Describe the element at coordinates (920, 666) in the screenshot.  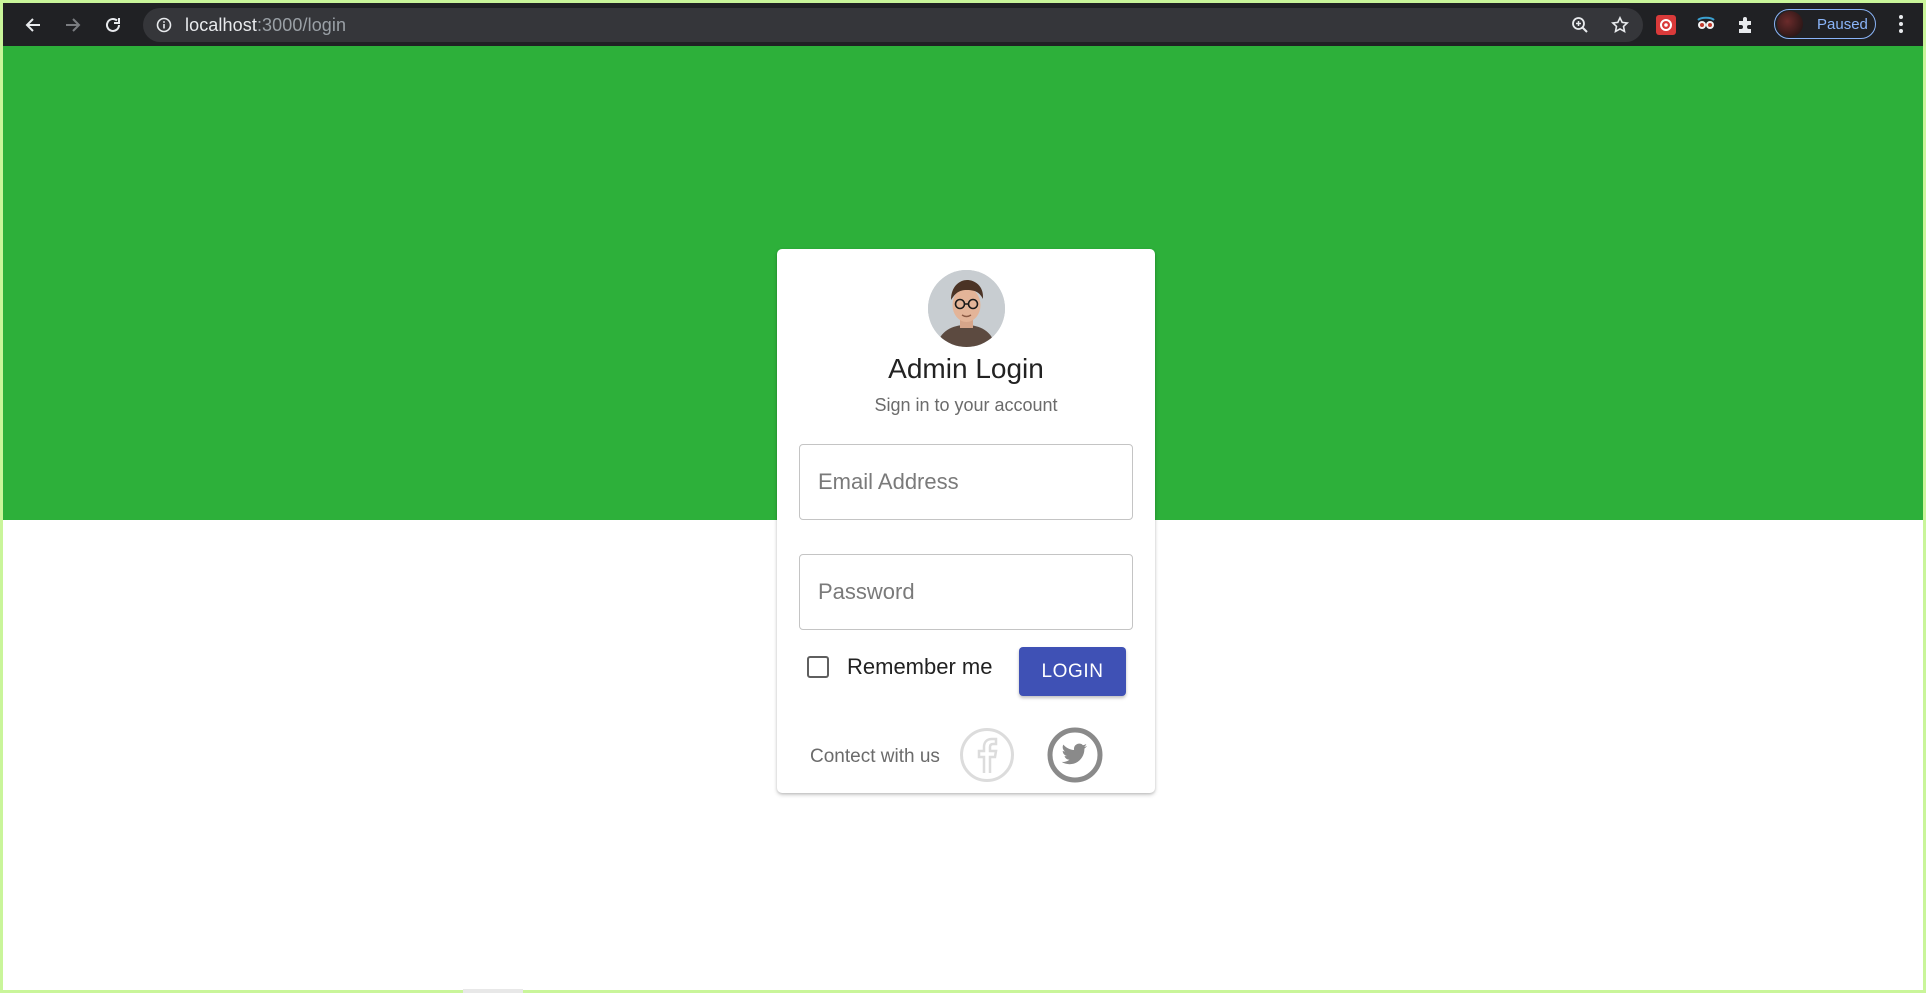
I see `remember-me-label: Remember me` at that location.